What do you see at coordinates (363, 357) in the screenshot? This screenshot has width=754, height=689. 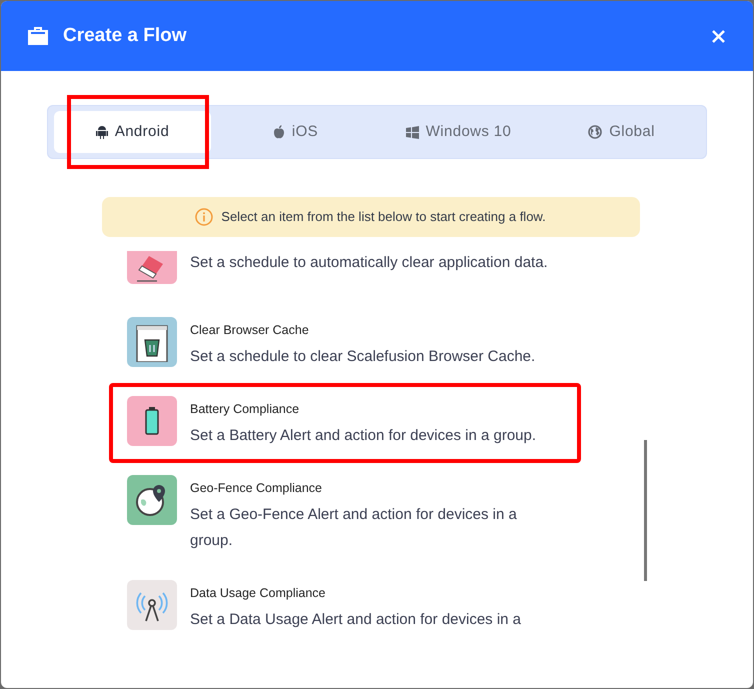 I see `item-description: Set a schedule to clear Scalefusion Browser Cache.` at bounding box center [363, 357].